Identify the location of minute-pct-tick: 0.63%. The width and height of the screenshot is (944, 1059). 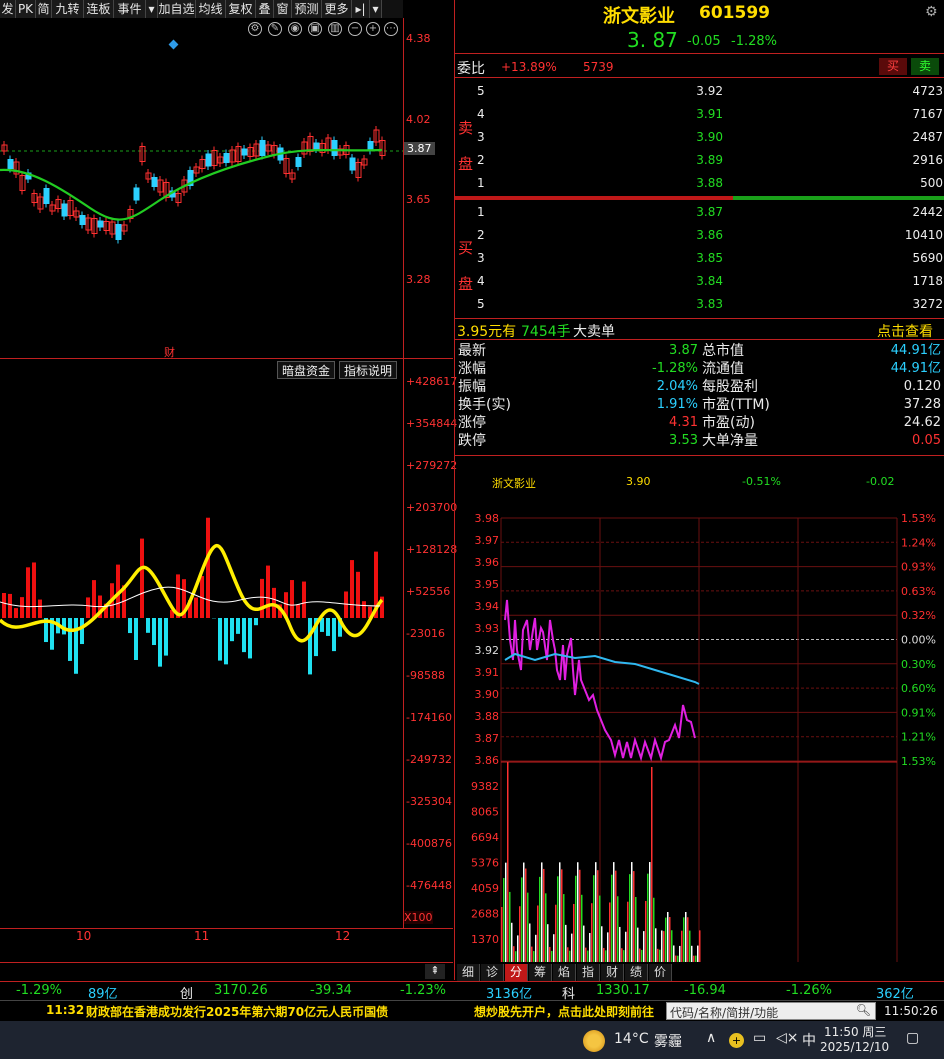
(918, 591).